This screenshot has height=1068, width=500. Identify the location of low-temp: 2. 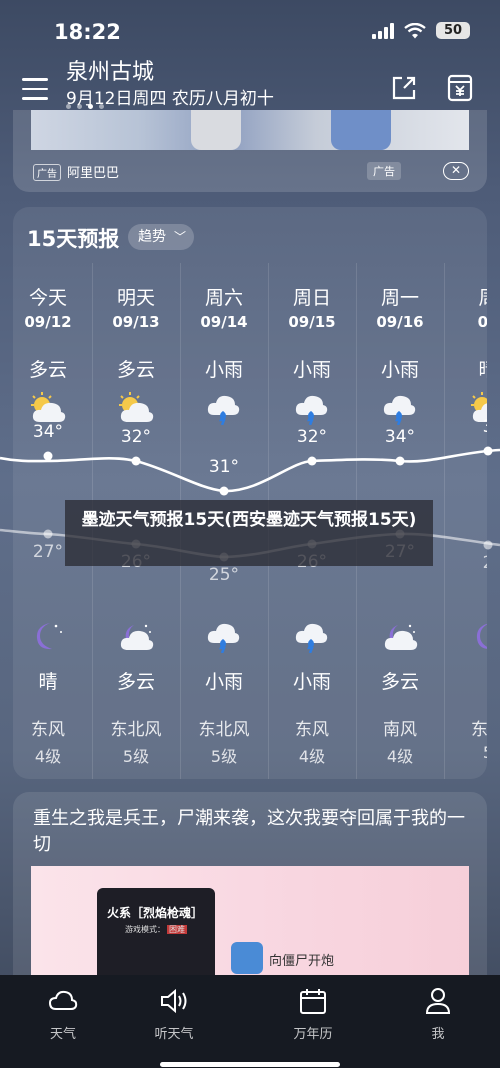
(465, 563).